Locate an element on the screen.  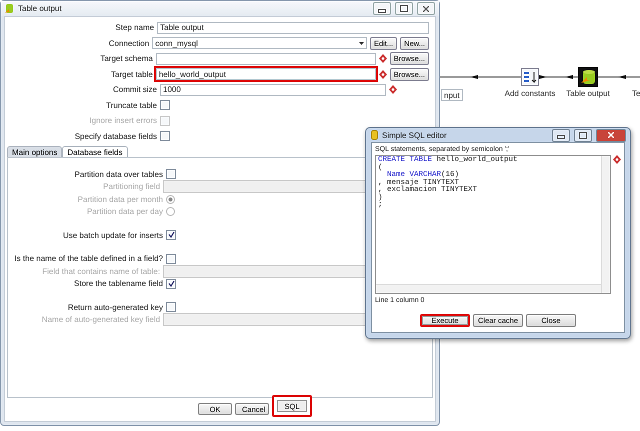
connection-dropdown: conn_mysql is located at coordinates (259, 43).